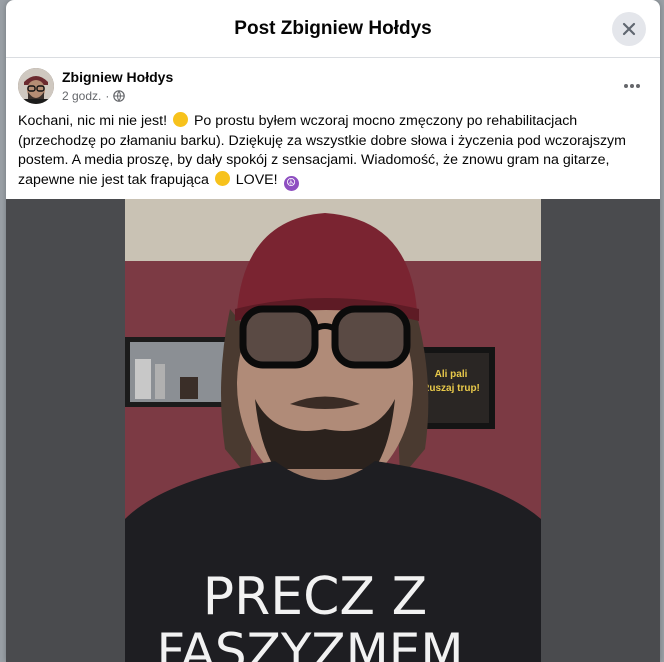 The height and width of the screenshot is (662, 664). Describe the element at coordinates (36, 86) in the screenshot. I see `avatar` at that location.